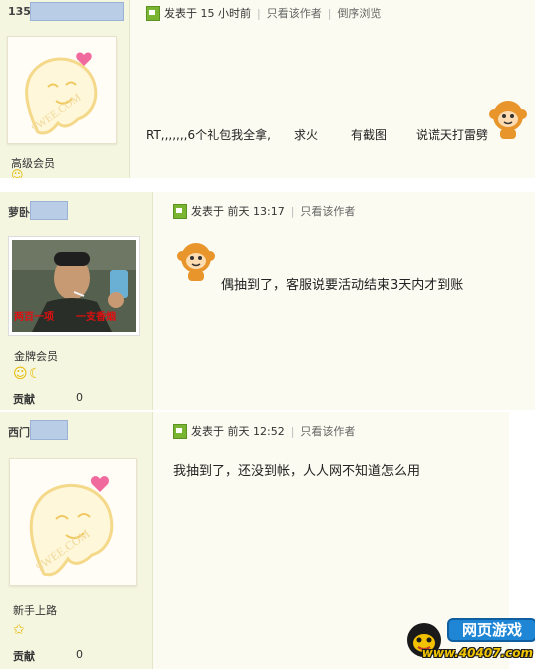 The height and width of the screenshot is (669, 535). I want to click on post-1-sidebar: 135 9WEE.COM 高级会员 ☺, so click(65, 89).